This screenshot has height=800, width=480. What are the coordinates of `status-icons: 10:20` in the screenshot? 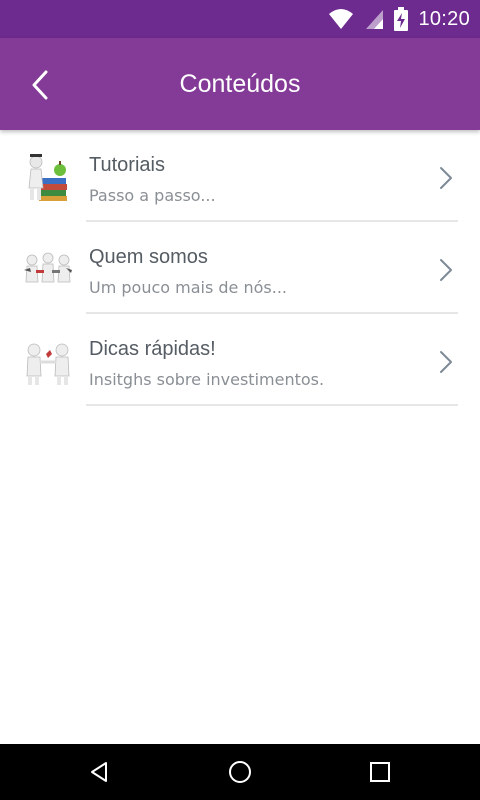 It's located at (399, 19).